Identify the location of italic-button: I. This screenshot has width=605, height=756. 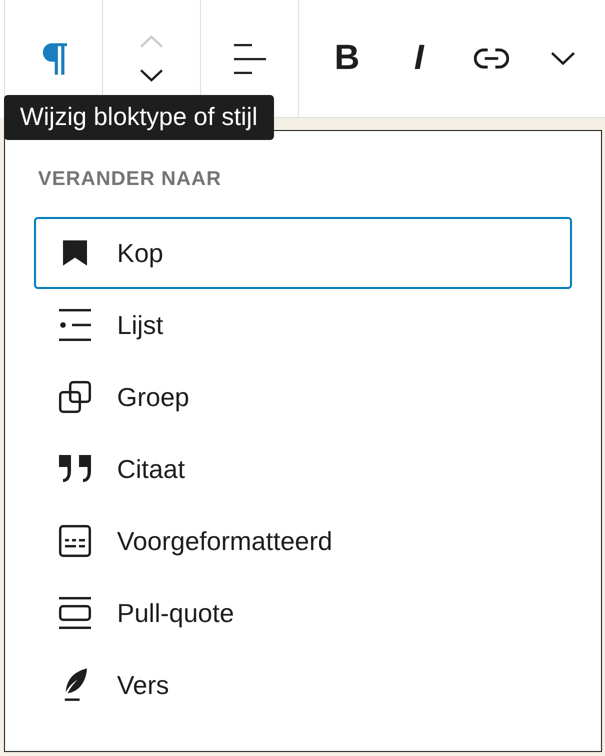
(419, 58).